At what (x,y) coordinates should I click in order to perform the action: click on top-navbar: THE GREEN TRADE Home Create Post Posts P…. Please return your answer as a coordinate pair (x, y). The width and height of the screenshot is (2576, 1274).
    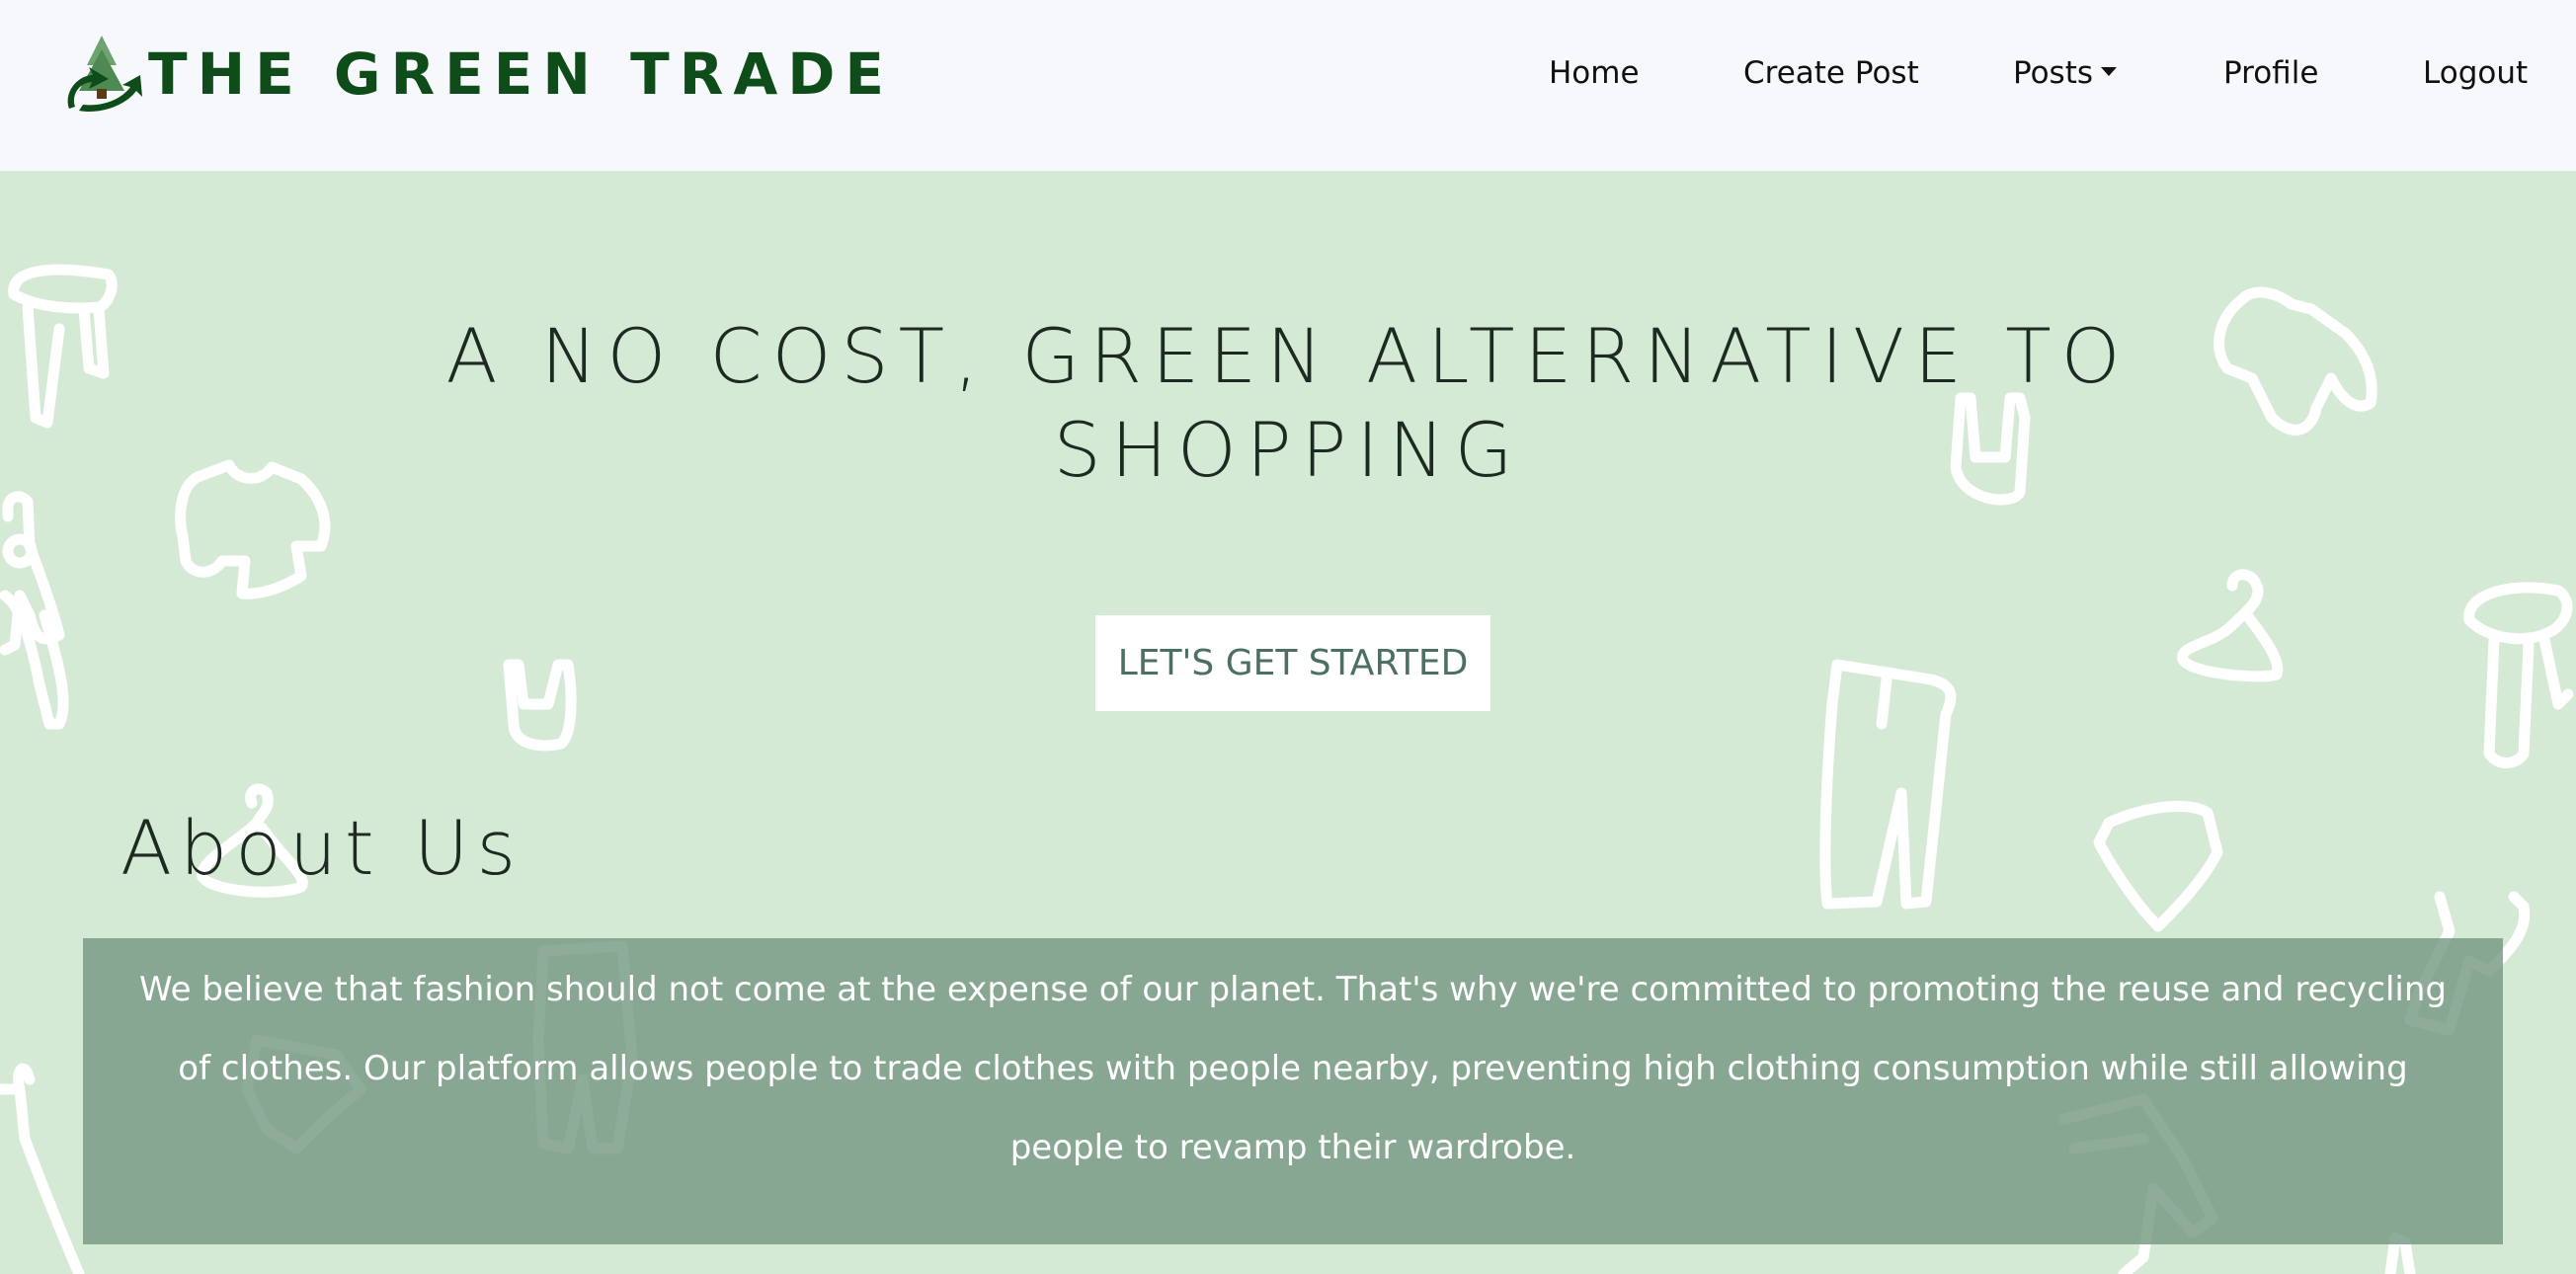
    Looking at the image, I should click on (1288, 86).